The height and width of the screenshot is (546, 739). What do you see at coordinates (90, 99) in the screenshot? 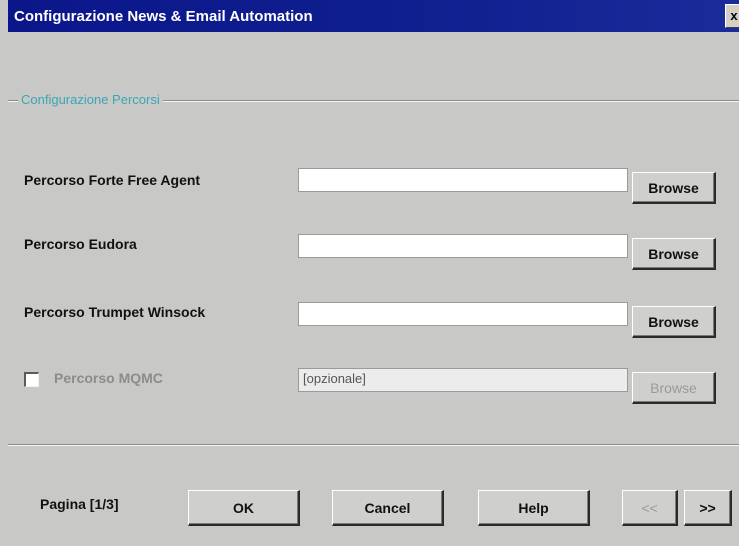
I see `group-label-percorsi: Configurazione Percorsi` at bounding box center [90, 99].